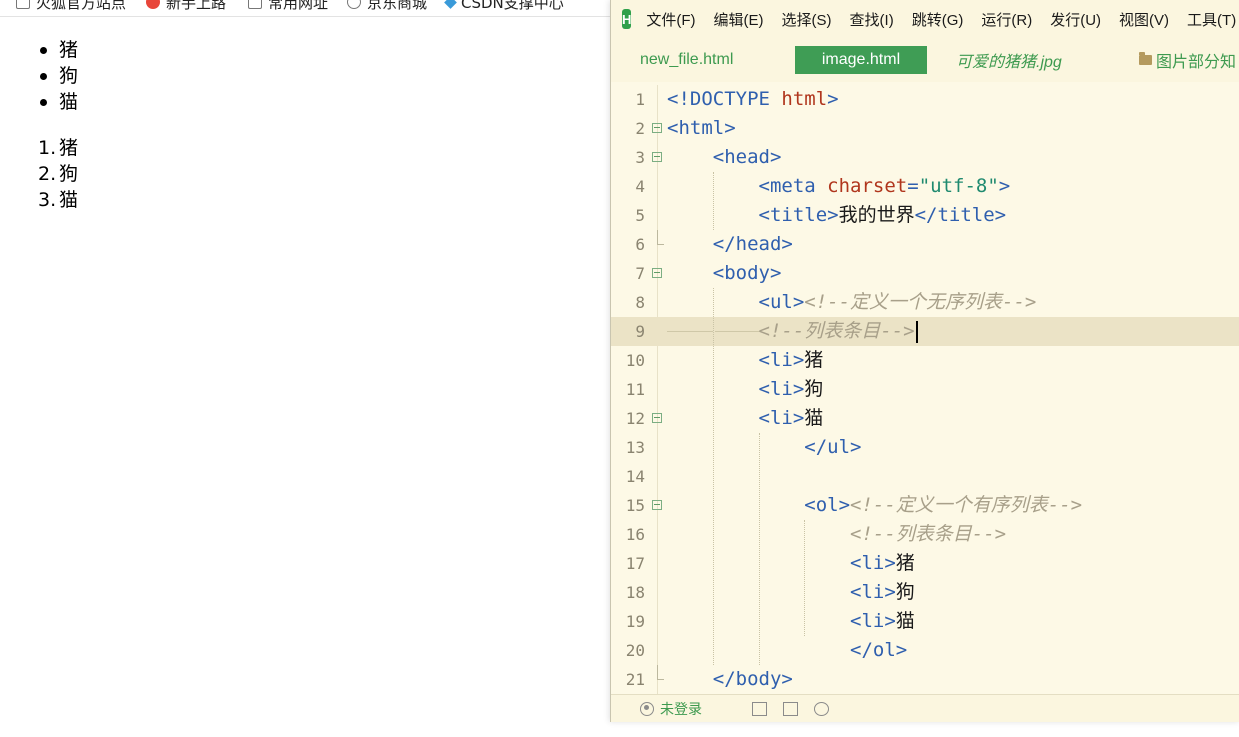 This screenshot has width=1239, height=737. I want to click on menu-publish: 发行(U), so click(1075, 19).